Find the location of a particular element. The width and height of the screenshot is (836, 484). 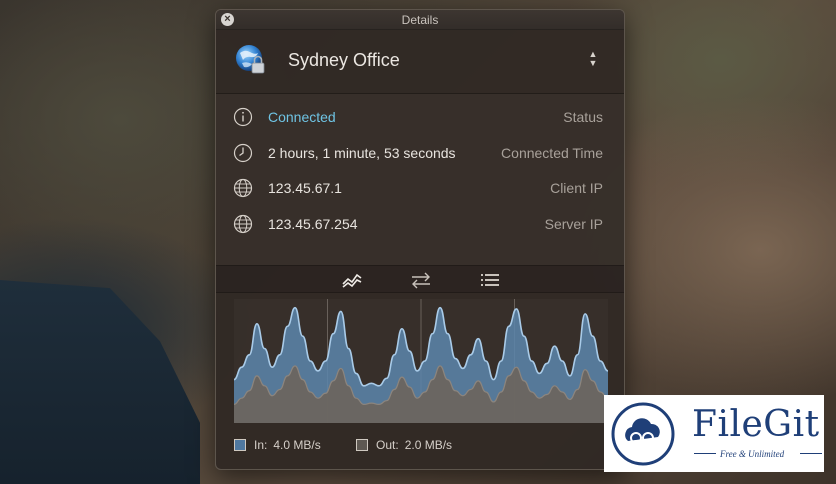

legend-out: Out: 2.0 MB/s is located at coordinates (404, 445).